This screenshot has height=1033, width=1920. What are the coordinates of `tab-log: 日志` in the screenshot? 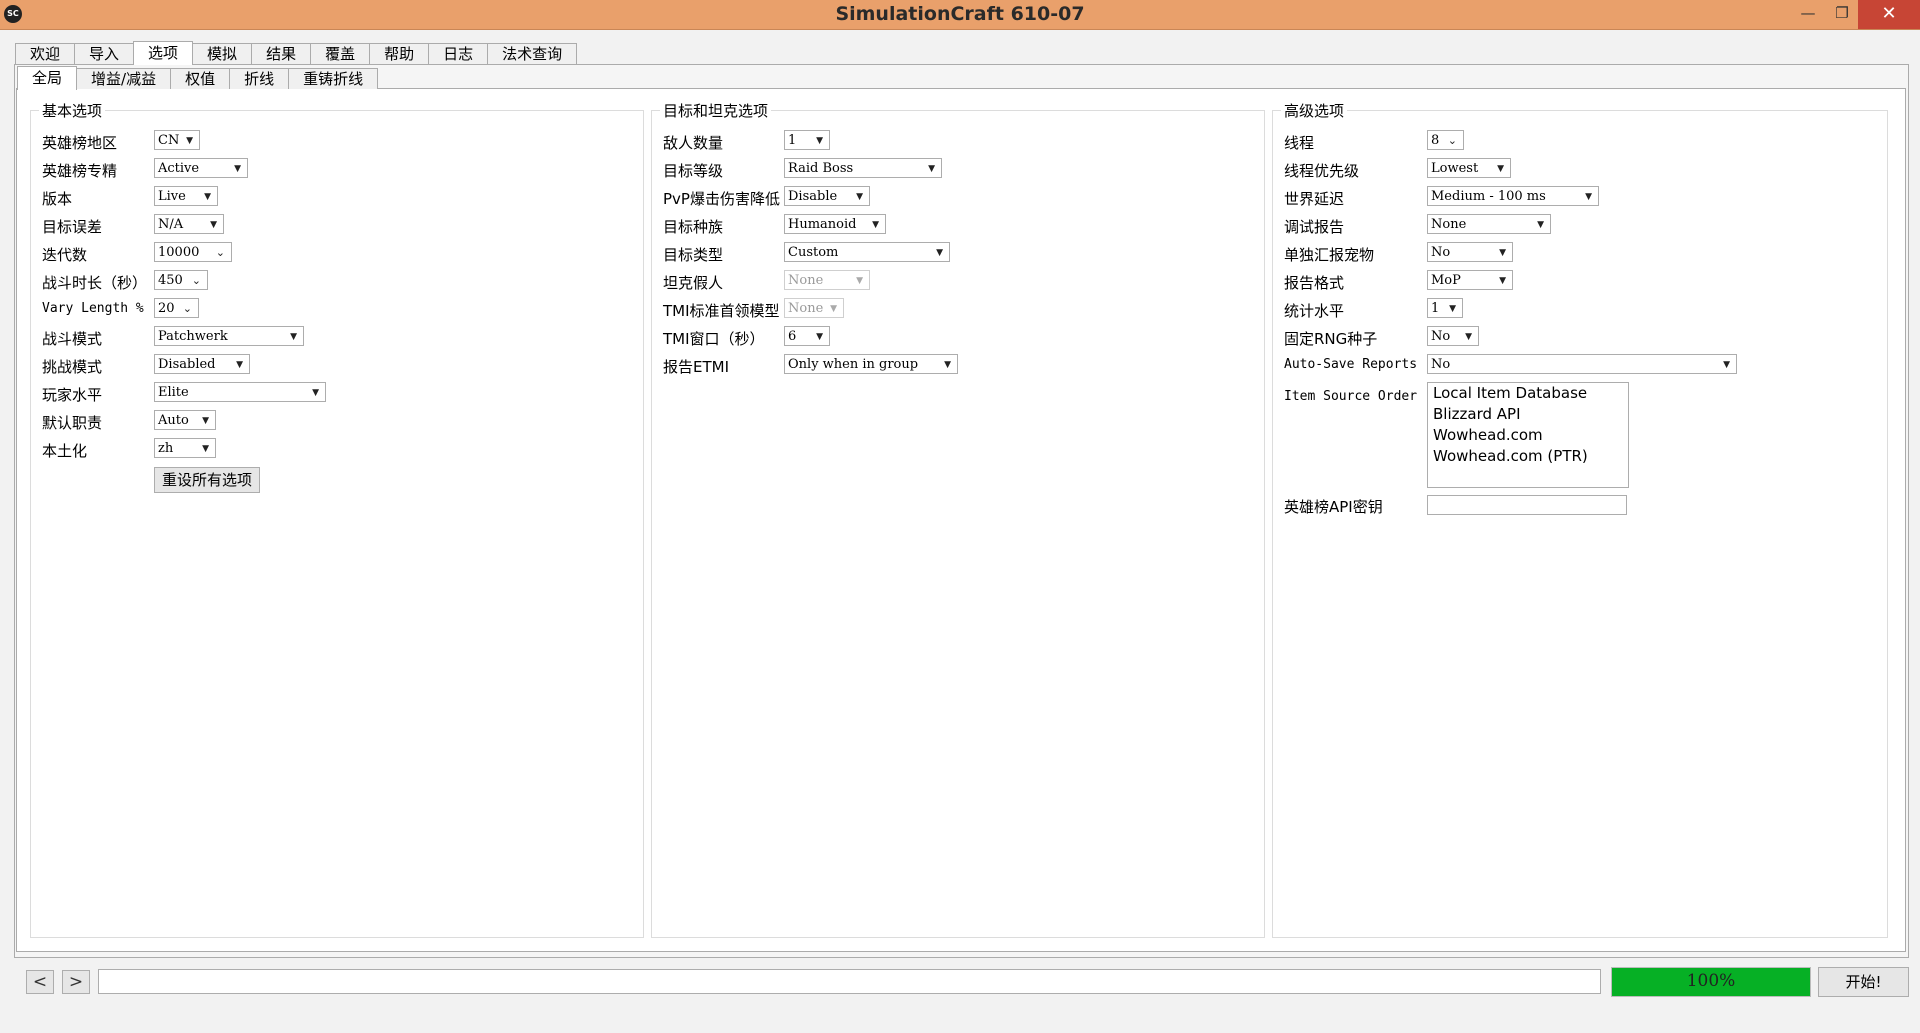 It's located at (458, 53).